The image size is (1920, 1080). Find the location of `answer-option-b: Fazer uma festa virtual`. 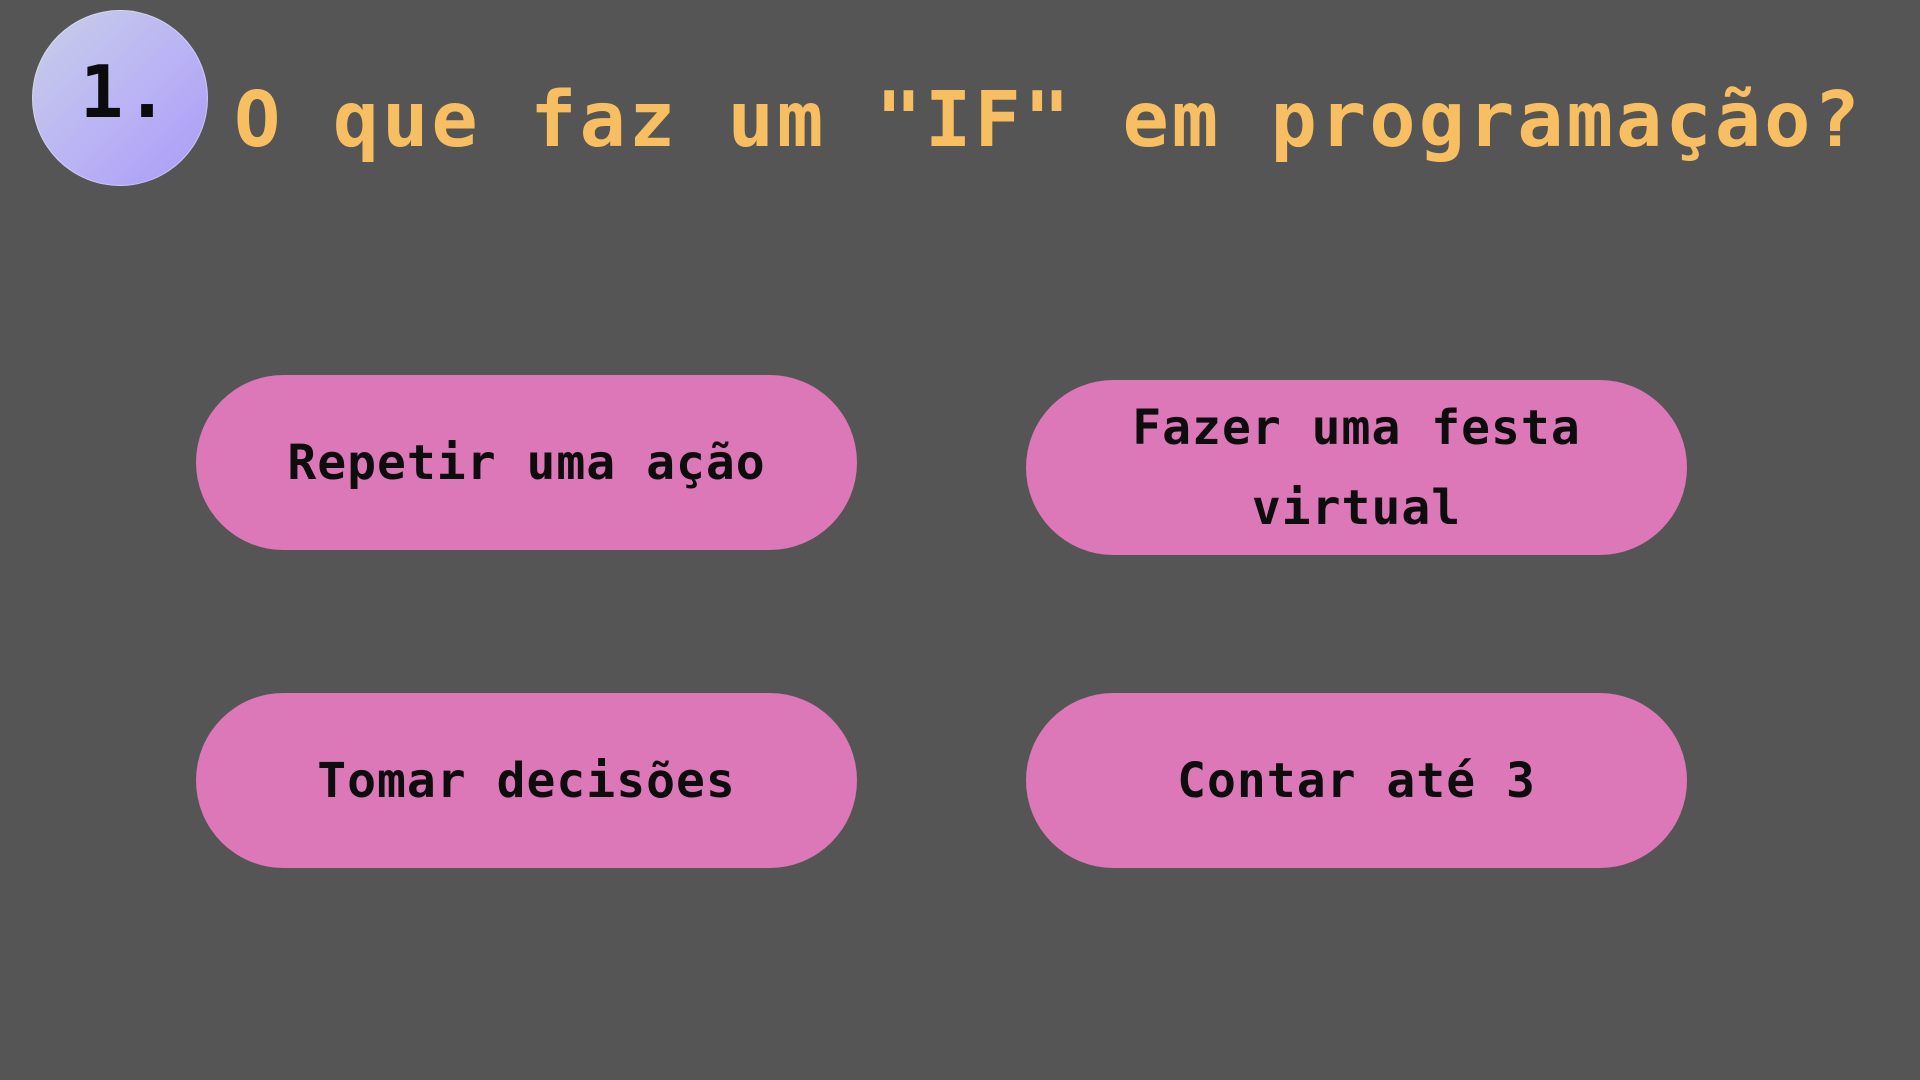

answer-option-b: Fazer uma festa virtual is located at coordinates (1356, 467).